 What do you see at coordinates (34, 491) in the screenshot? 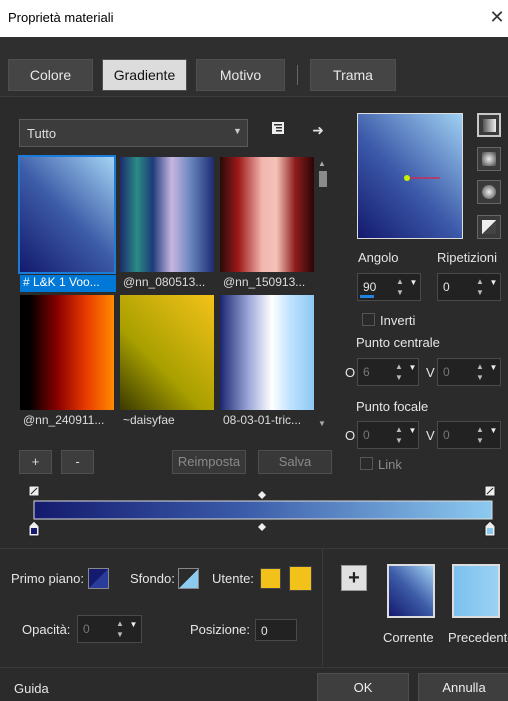
I see `opacity-stop-left-icon` at bounding box center [34, 491].